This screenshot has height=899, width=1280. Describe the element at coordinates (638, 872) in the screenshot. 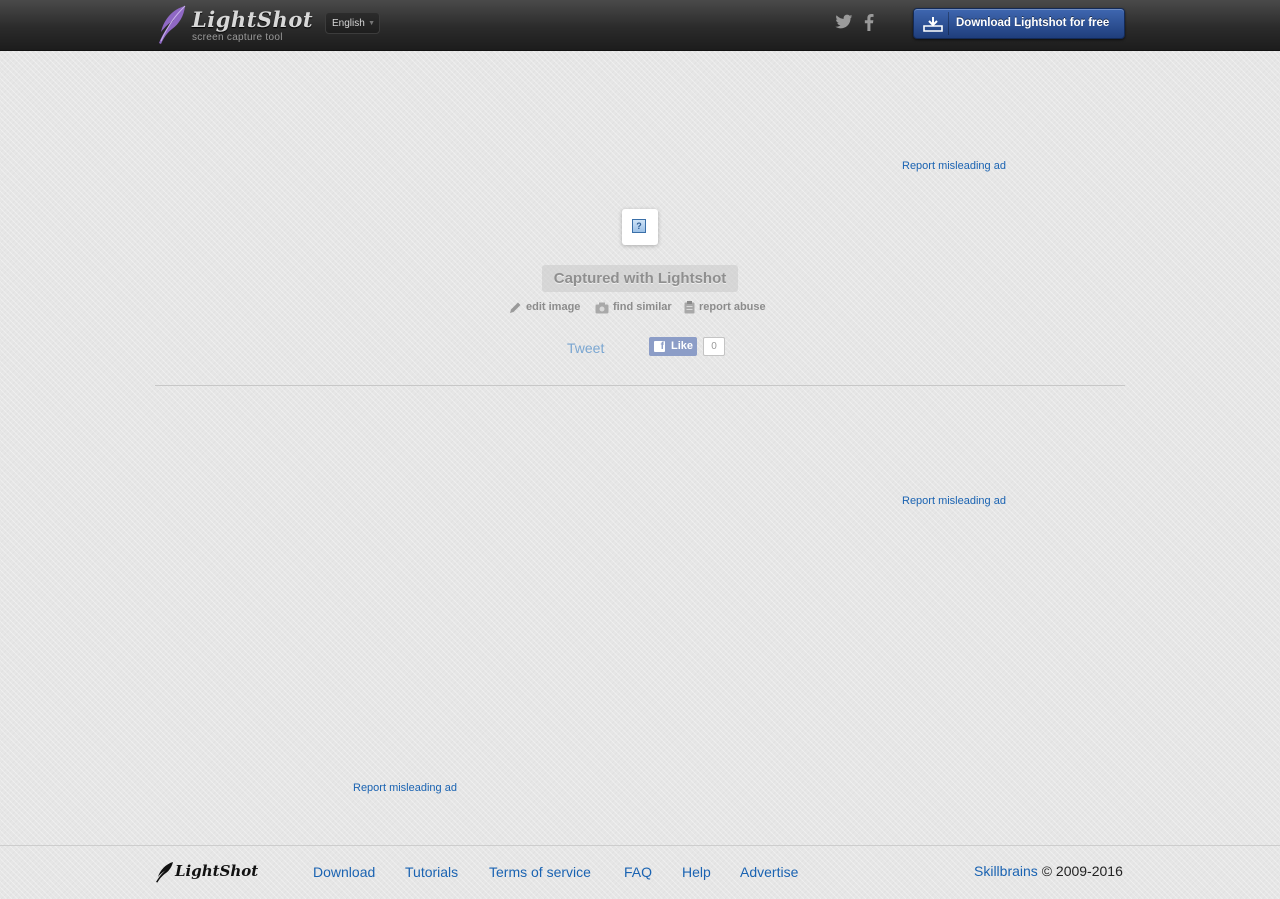

I see `footer-link-faq: FAQ` at that location.